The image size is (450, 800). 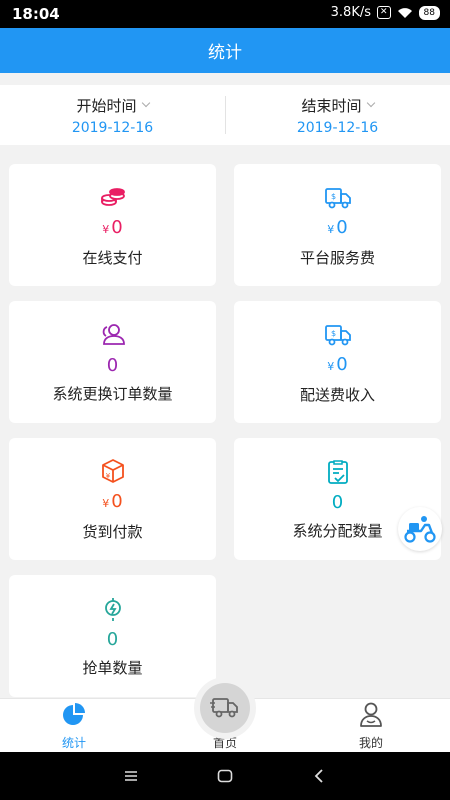 I want to click on status-right: 3.8K/s ✕ 88, so click(x=385, y=12).